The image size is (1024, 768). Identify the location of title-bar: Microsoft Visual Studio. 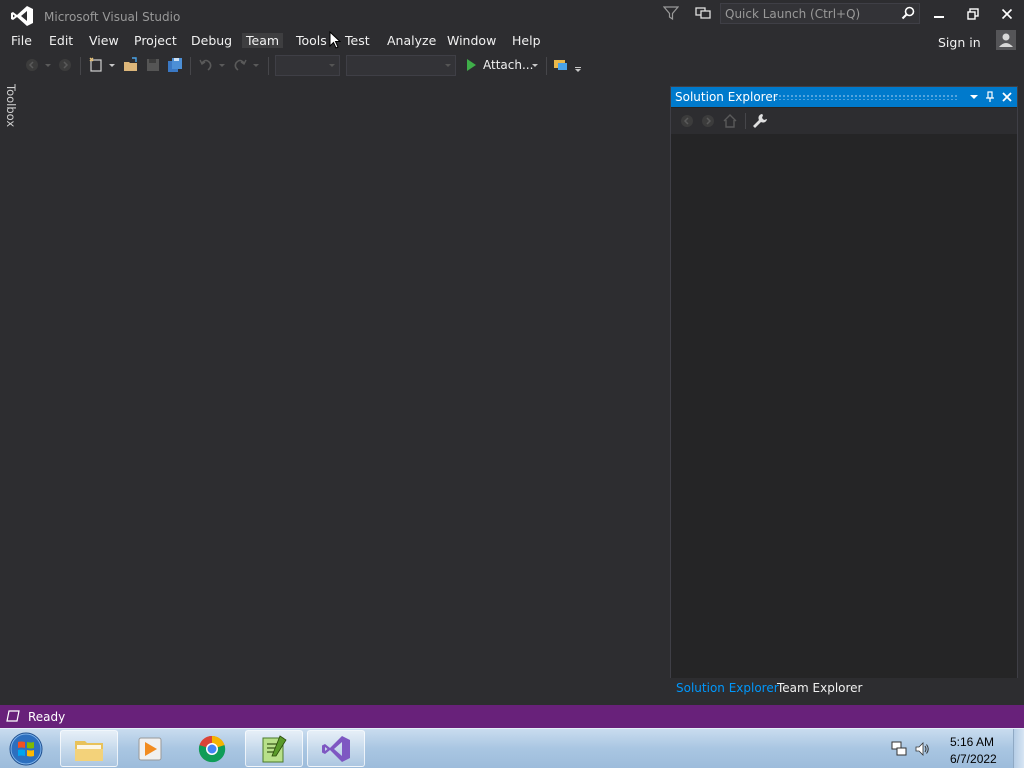
(512, 15).